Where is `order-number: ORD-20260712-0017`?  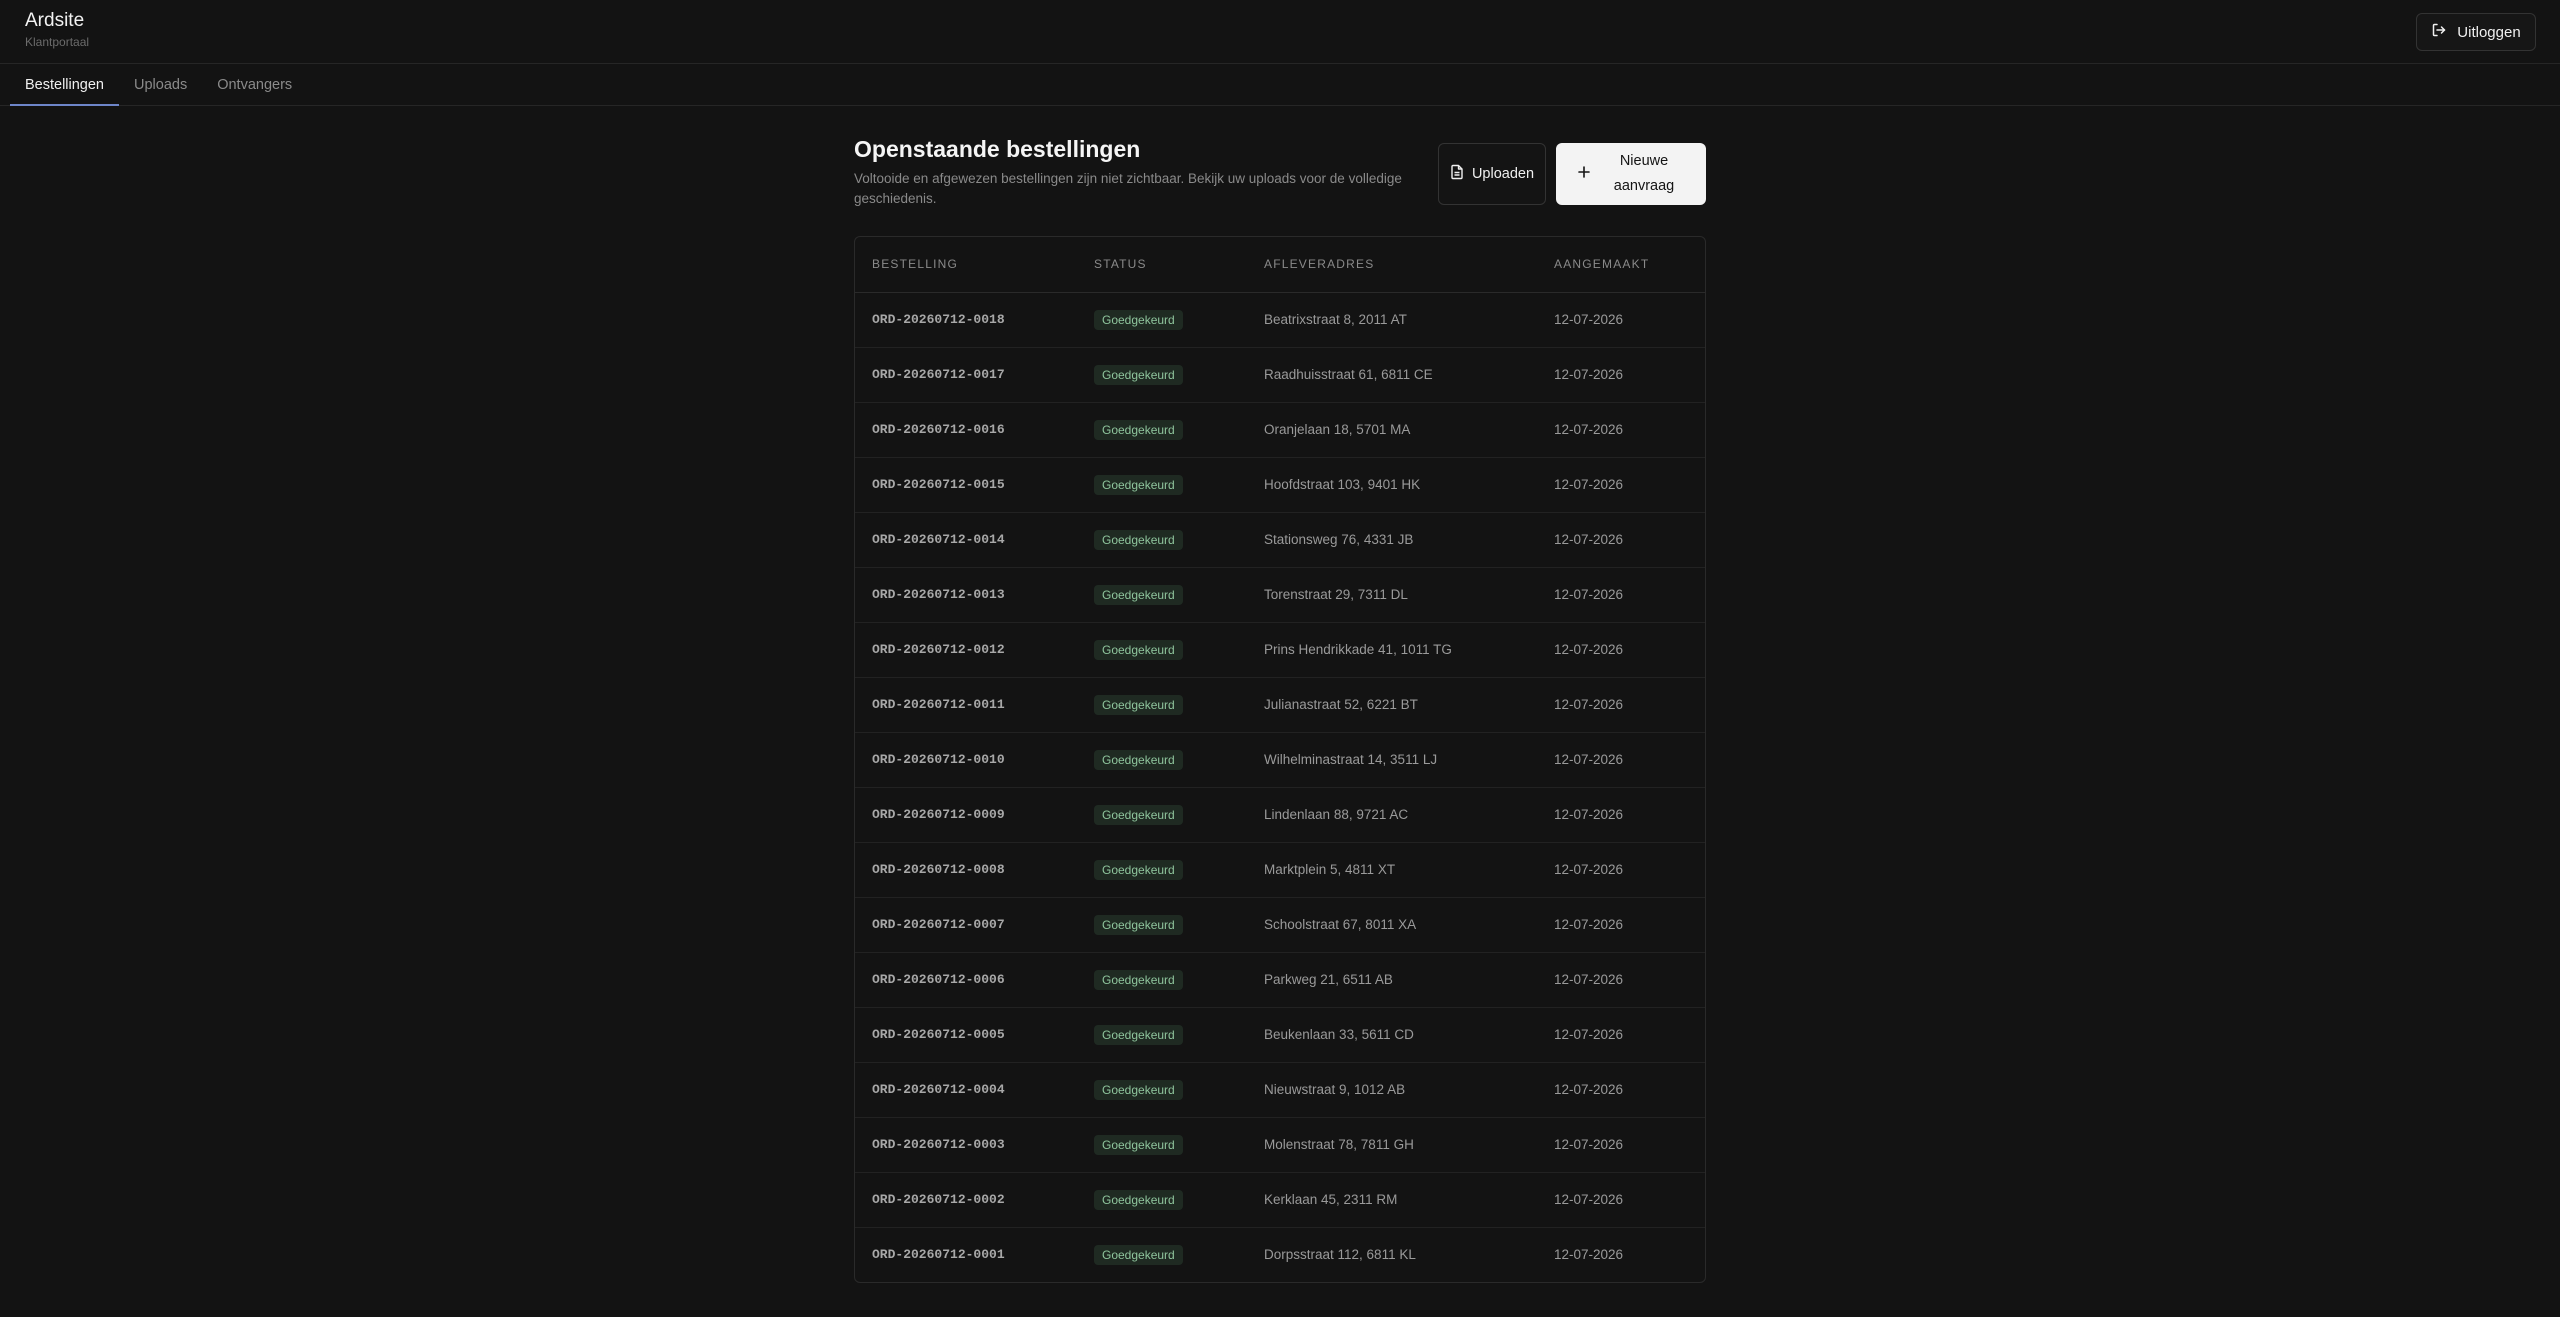 order-number: ORD-20260712-0017 is located at coordinates (966, 375).